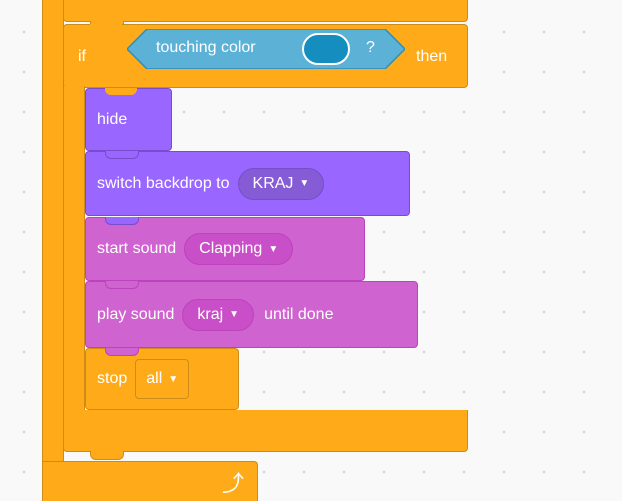  I want to click on if-c-bottom-arm, so click(265, 431).